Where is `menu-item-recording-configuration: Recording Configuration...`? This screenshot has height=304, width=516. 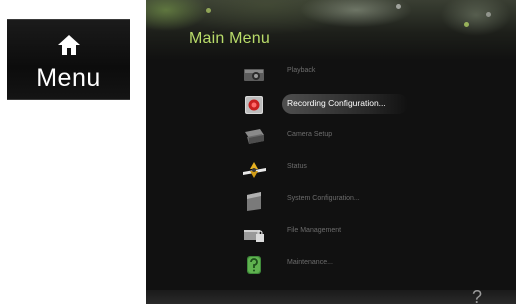 menu-item-recording-configuration: Recording Configuration... is located at coordinates (331, 105).